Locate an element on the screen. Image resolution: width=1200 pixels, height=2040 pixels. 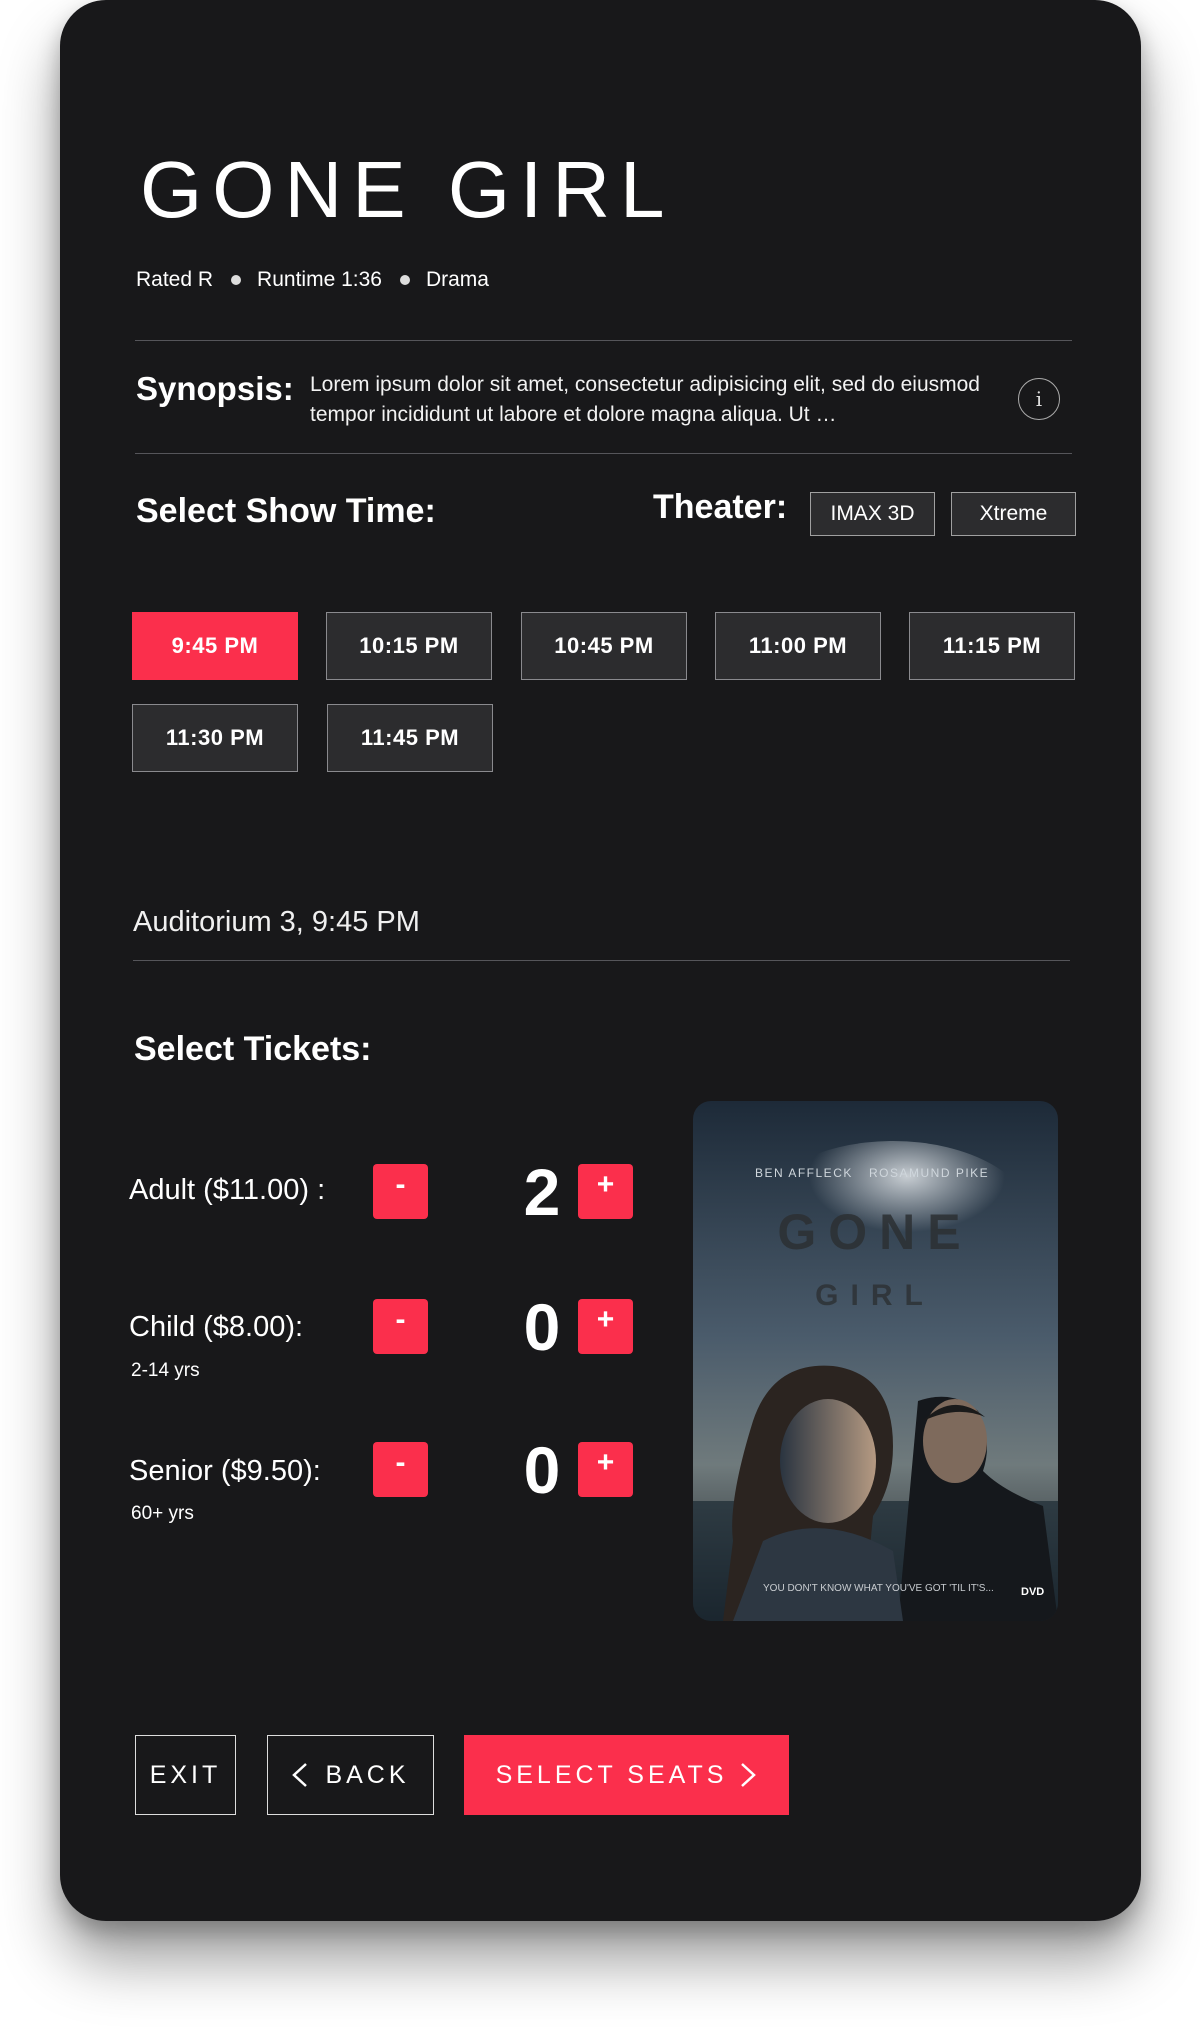
synopsis-label: Synopsis: is located at coordinates (215, 388).